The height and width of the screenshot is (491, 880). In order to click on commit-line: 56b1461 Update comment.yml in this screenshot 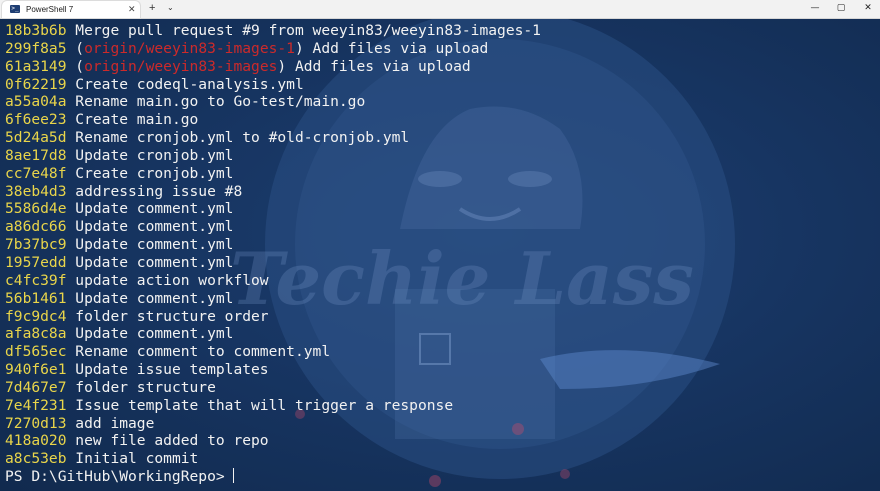, I will do `click(273, 299)`.